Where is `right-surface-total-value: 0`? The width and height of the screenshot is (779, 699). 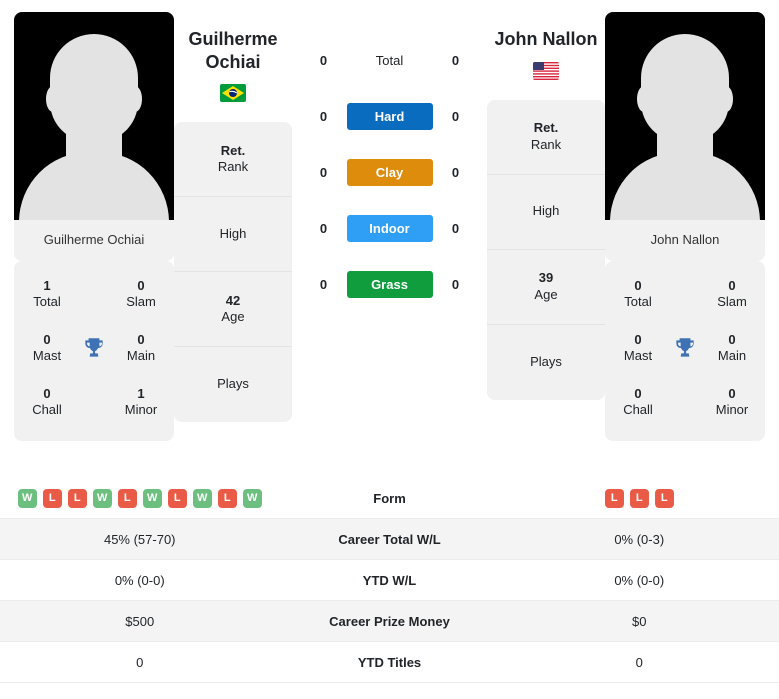
right-surface-total-value: 0 is located at coordinates (455, 60).